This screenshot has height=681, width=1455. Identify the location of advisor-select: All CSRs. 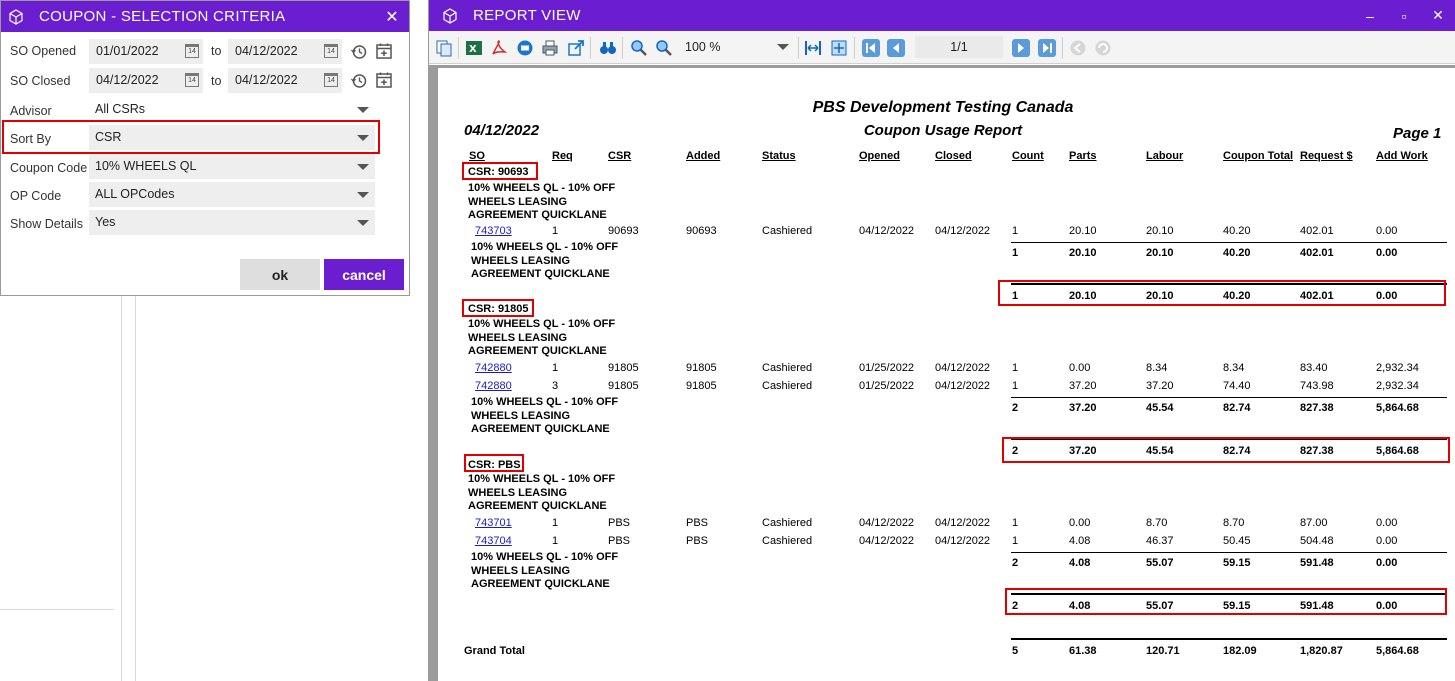
(232, 109).